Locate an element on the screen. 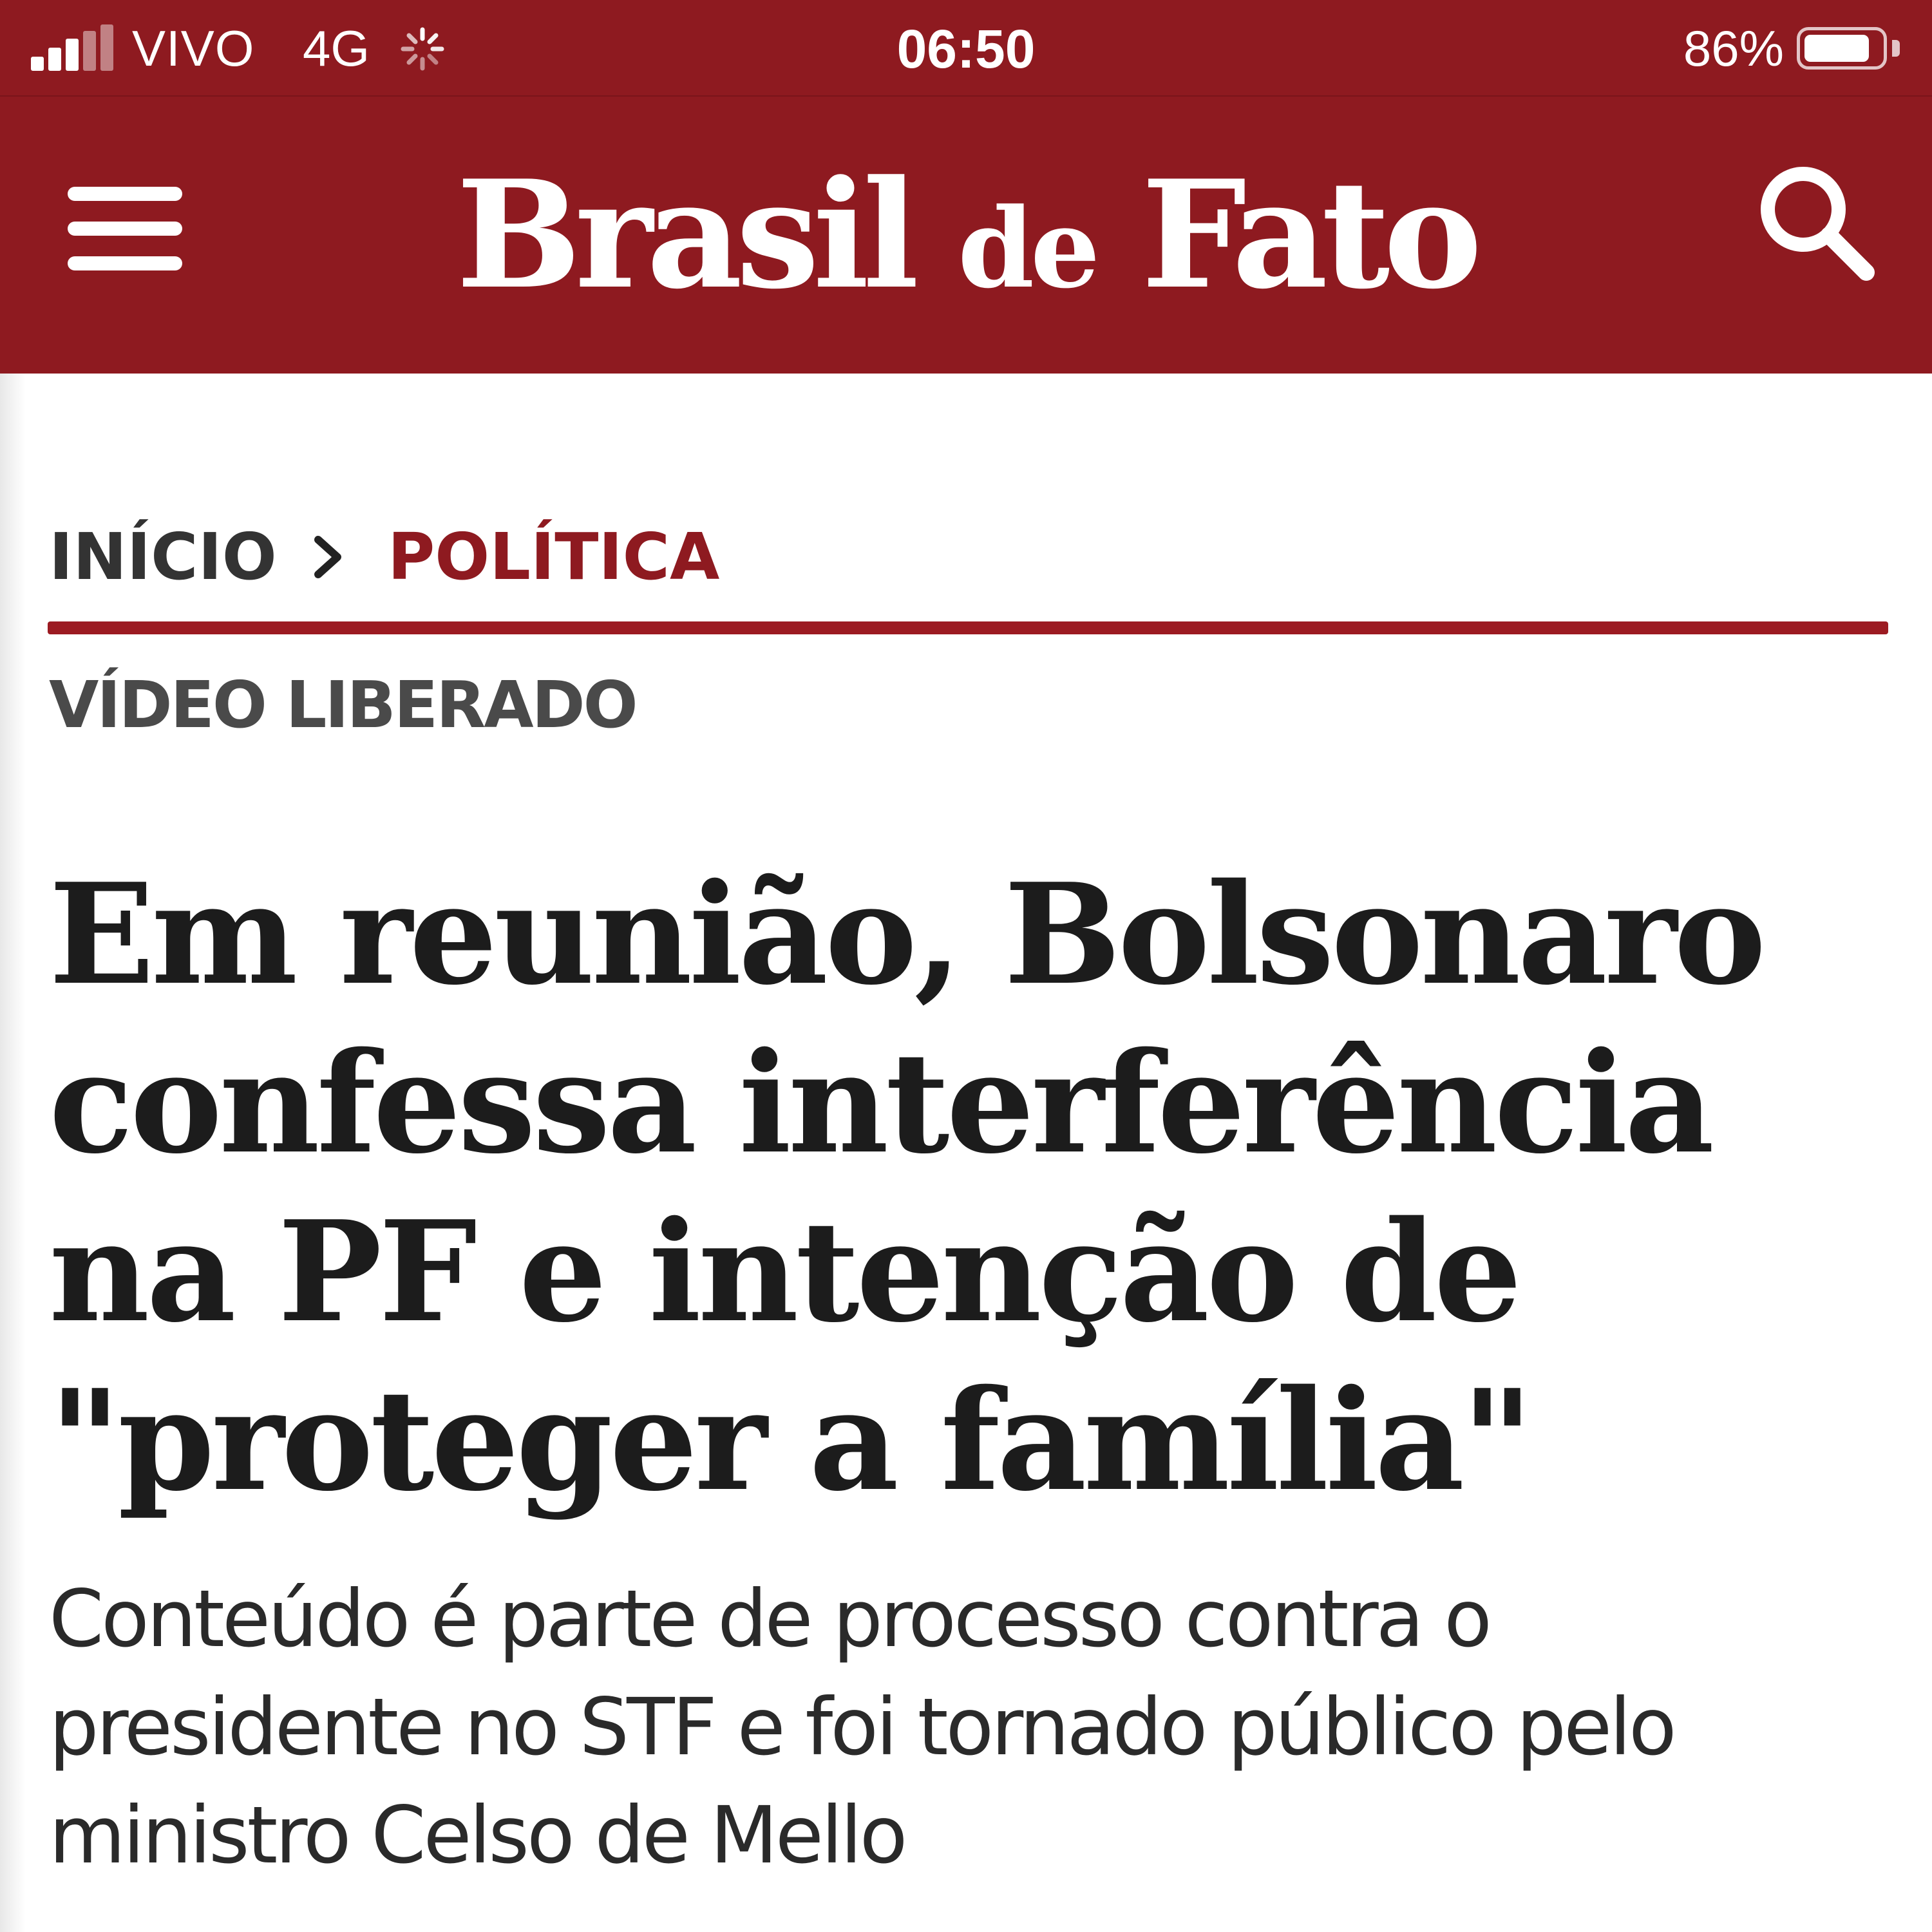  breadcrumb-politica-link: POLÍTICA is located at coordinates (554, 557).